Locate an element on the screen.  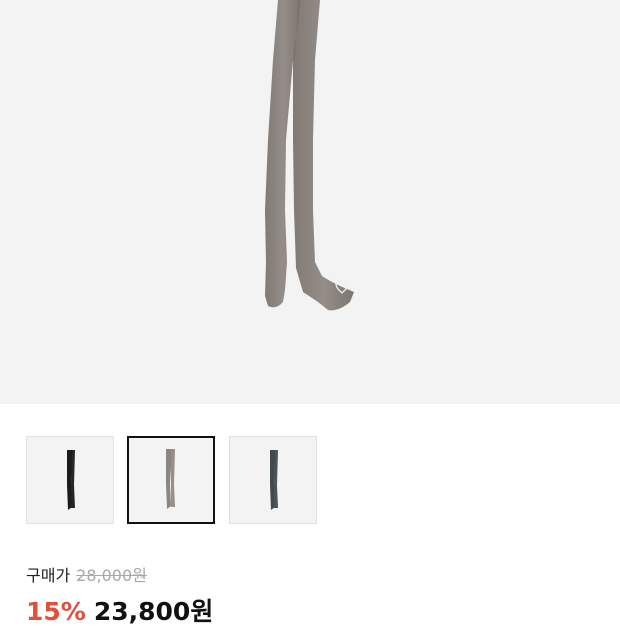
gray-scarf-thumbnail is located at coordinates (170, 479).